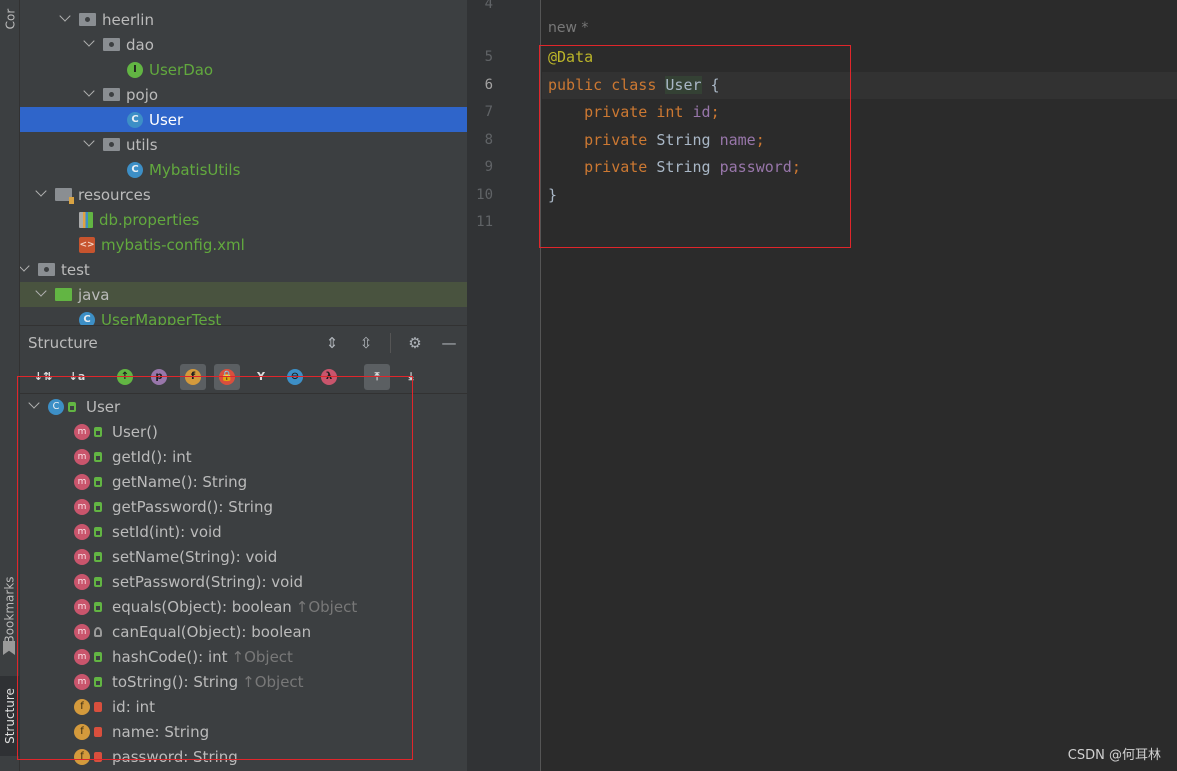 This screenshot has height=771, width=1177. Describe the element at coordinates (94, 294) in the screenshot. I see `tree-item-label: java` at that location.